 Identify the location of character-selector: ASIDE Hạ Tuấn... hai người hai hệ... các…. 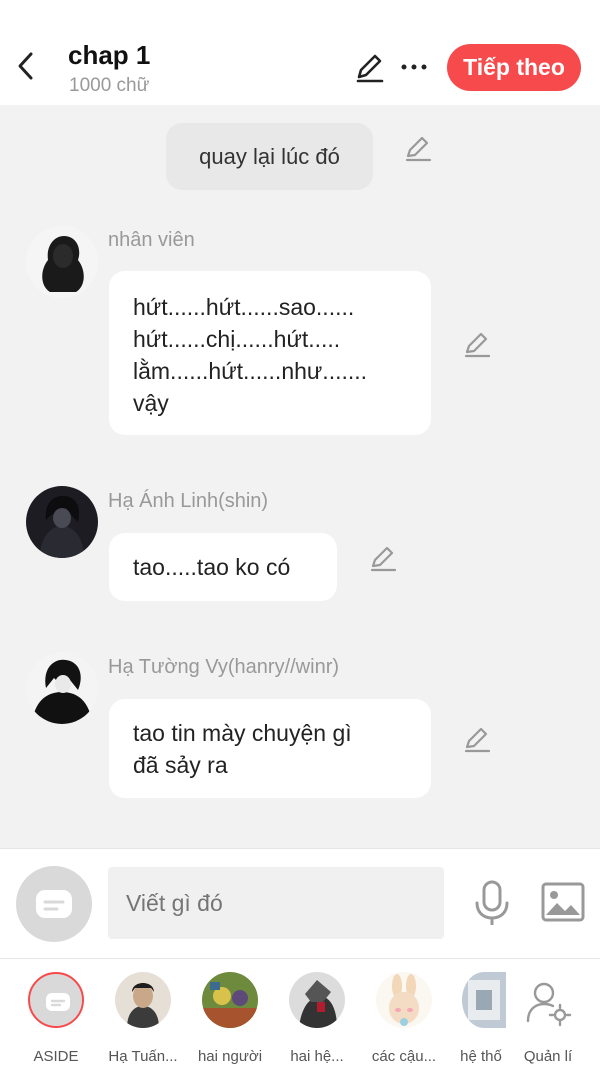
(300, 1012).